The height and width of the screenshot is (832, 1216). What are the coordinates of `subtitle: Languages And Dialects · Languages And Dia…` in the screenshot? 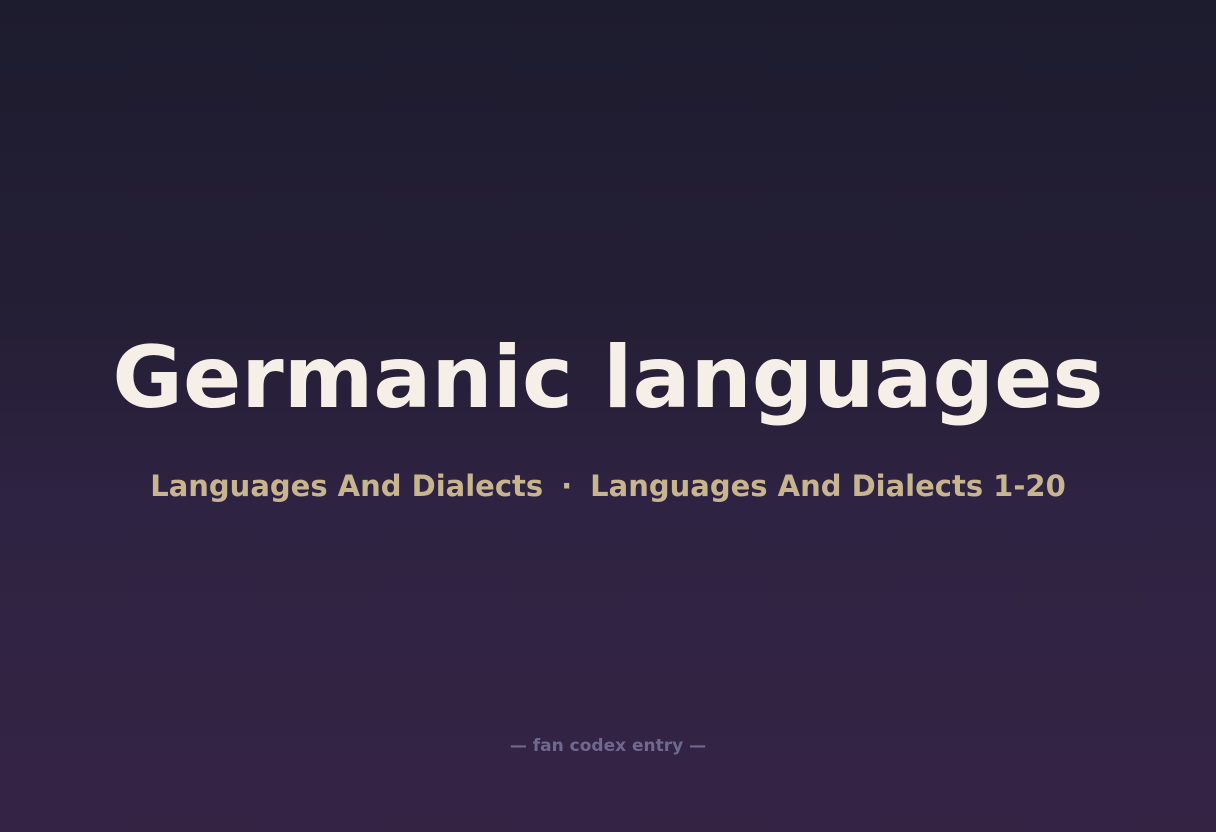 It's located at (608, 486).